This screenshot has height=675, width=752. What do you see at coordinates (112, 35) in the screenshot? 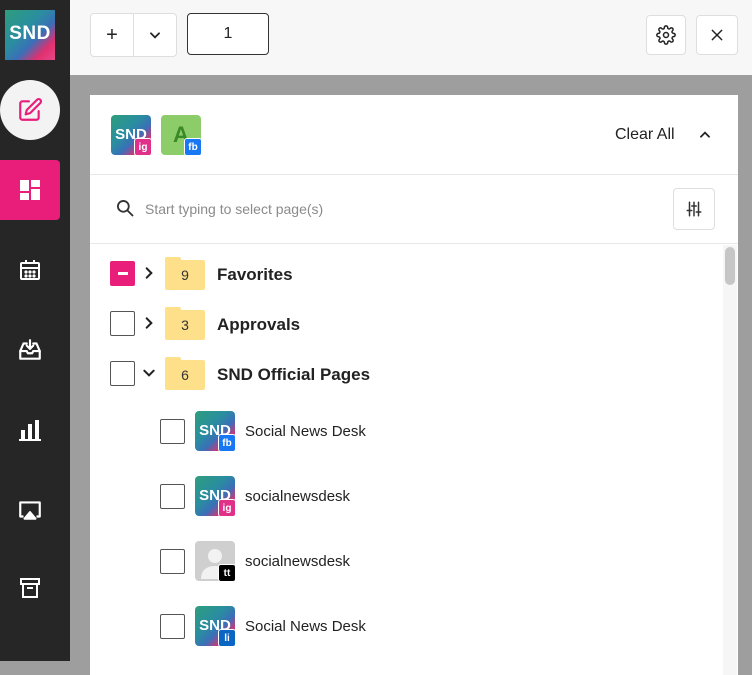
I see `add-button: +` at bounding box center [112, 35].